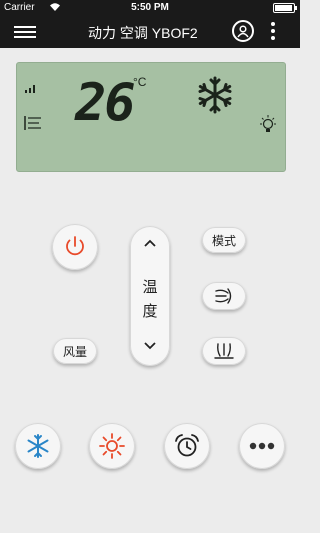 The height and width of the screenshot is (533, 320). I want to click on battery-icon, so click(285, 8).